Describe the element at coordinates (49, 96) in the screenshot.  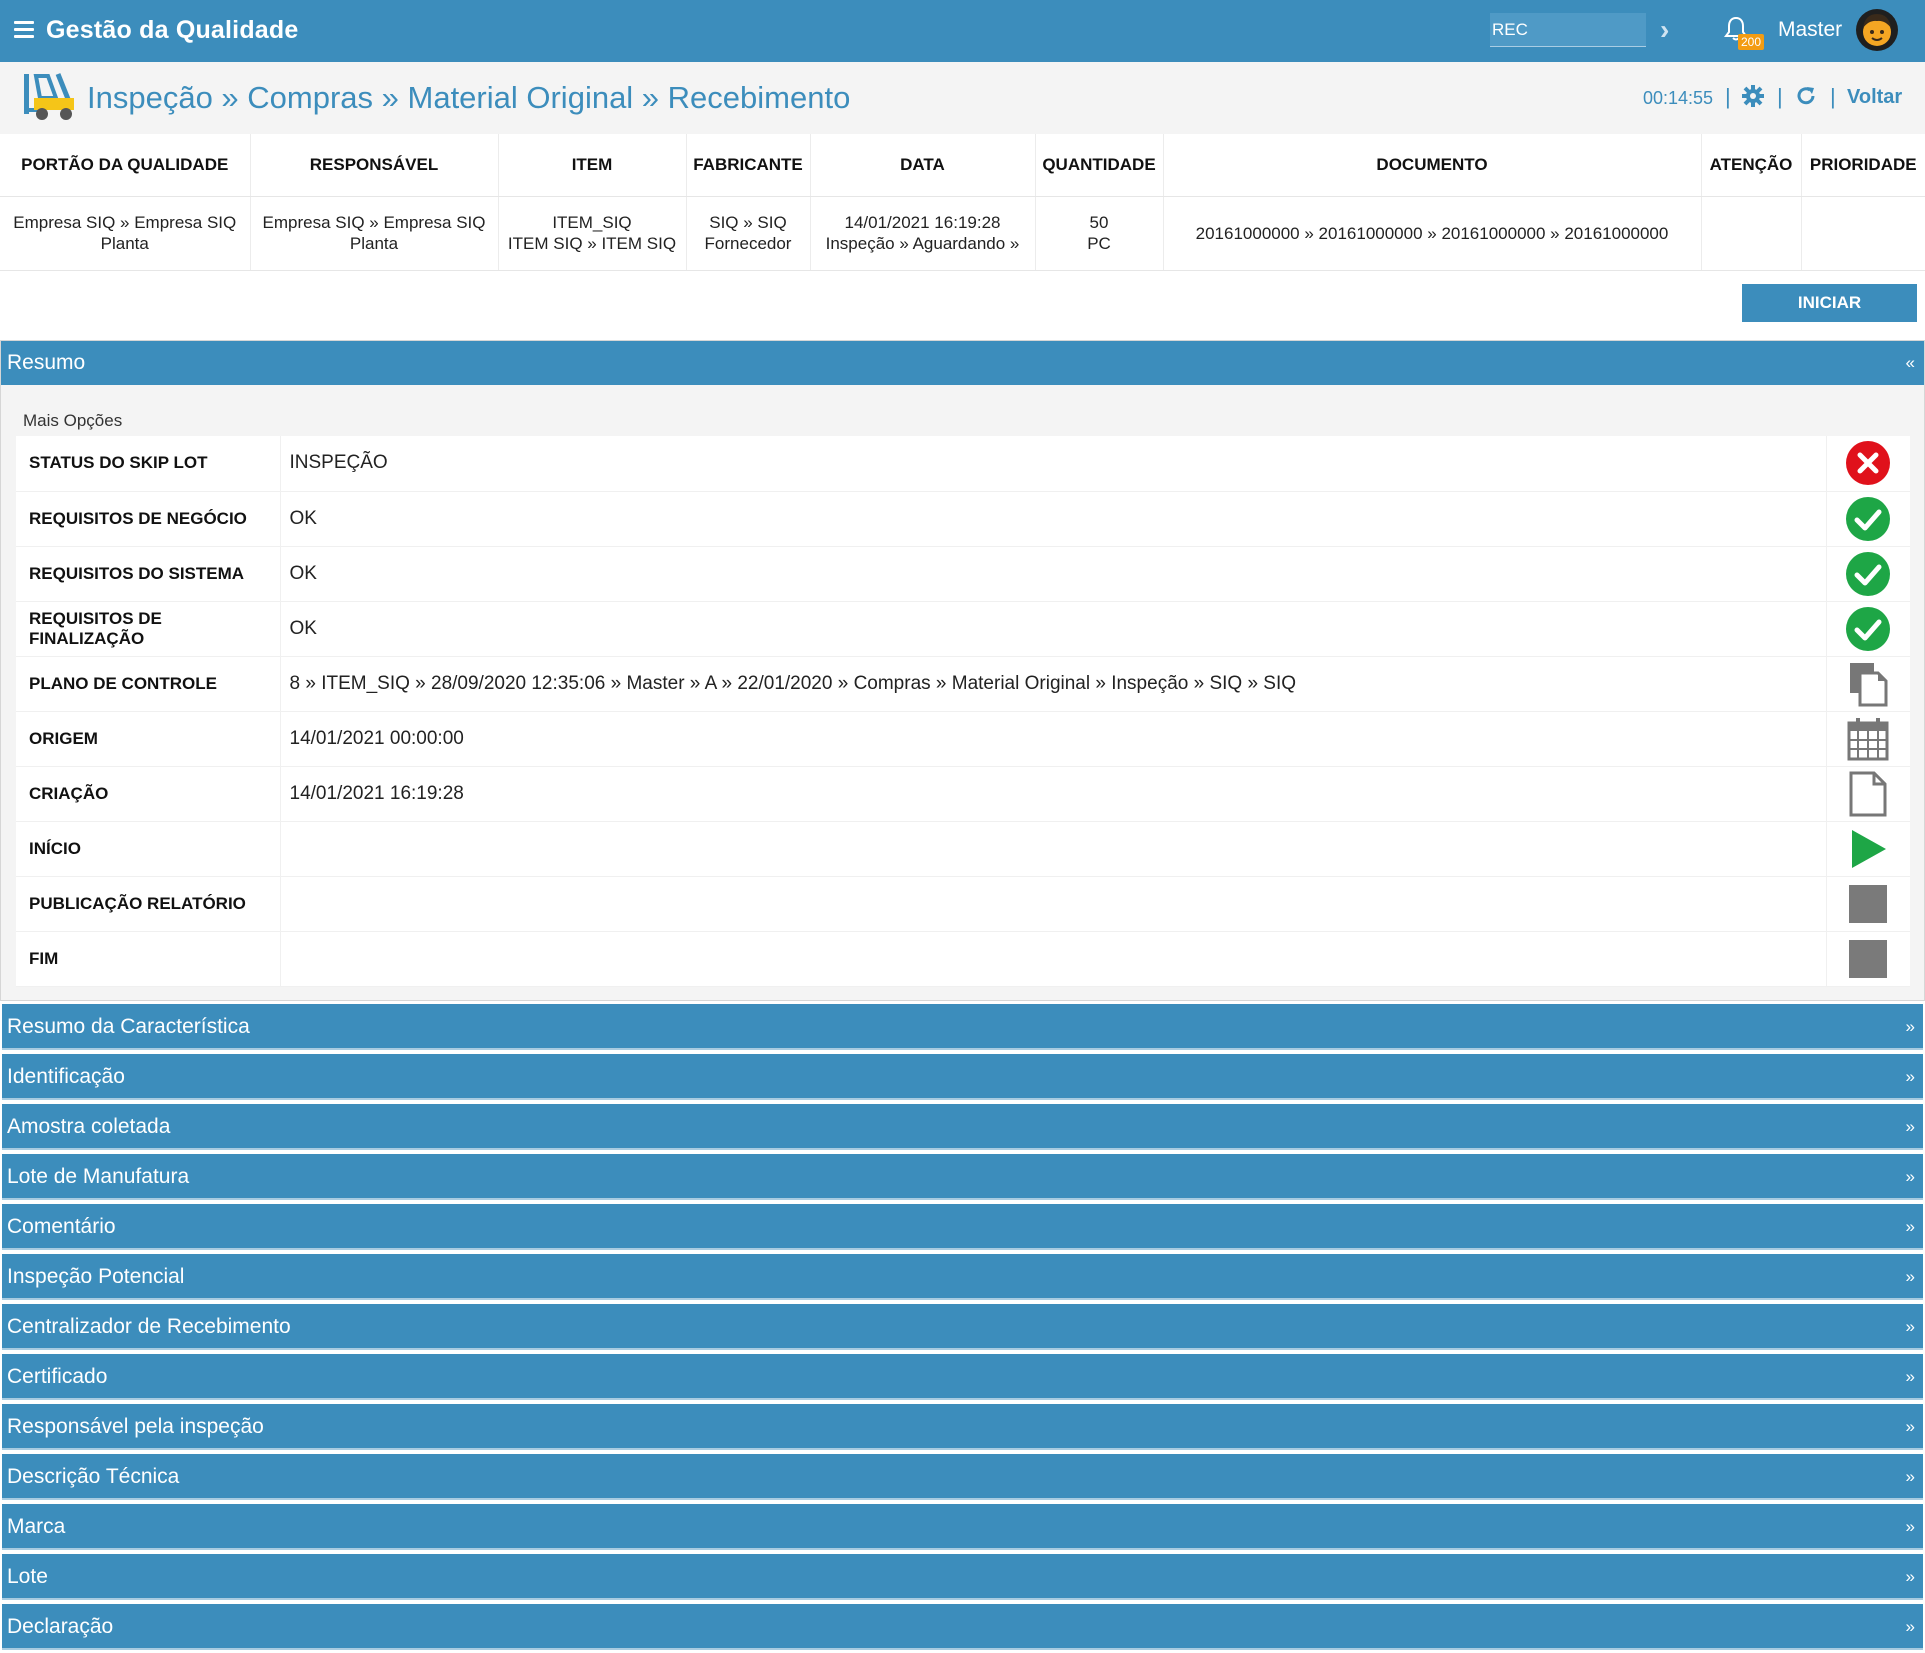
I see `forklift-icon` at that location.